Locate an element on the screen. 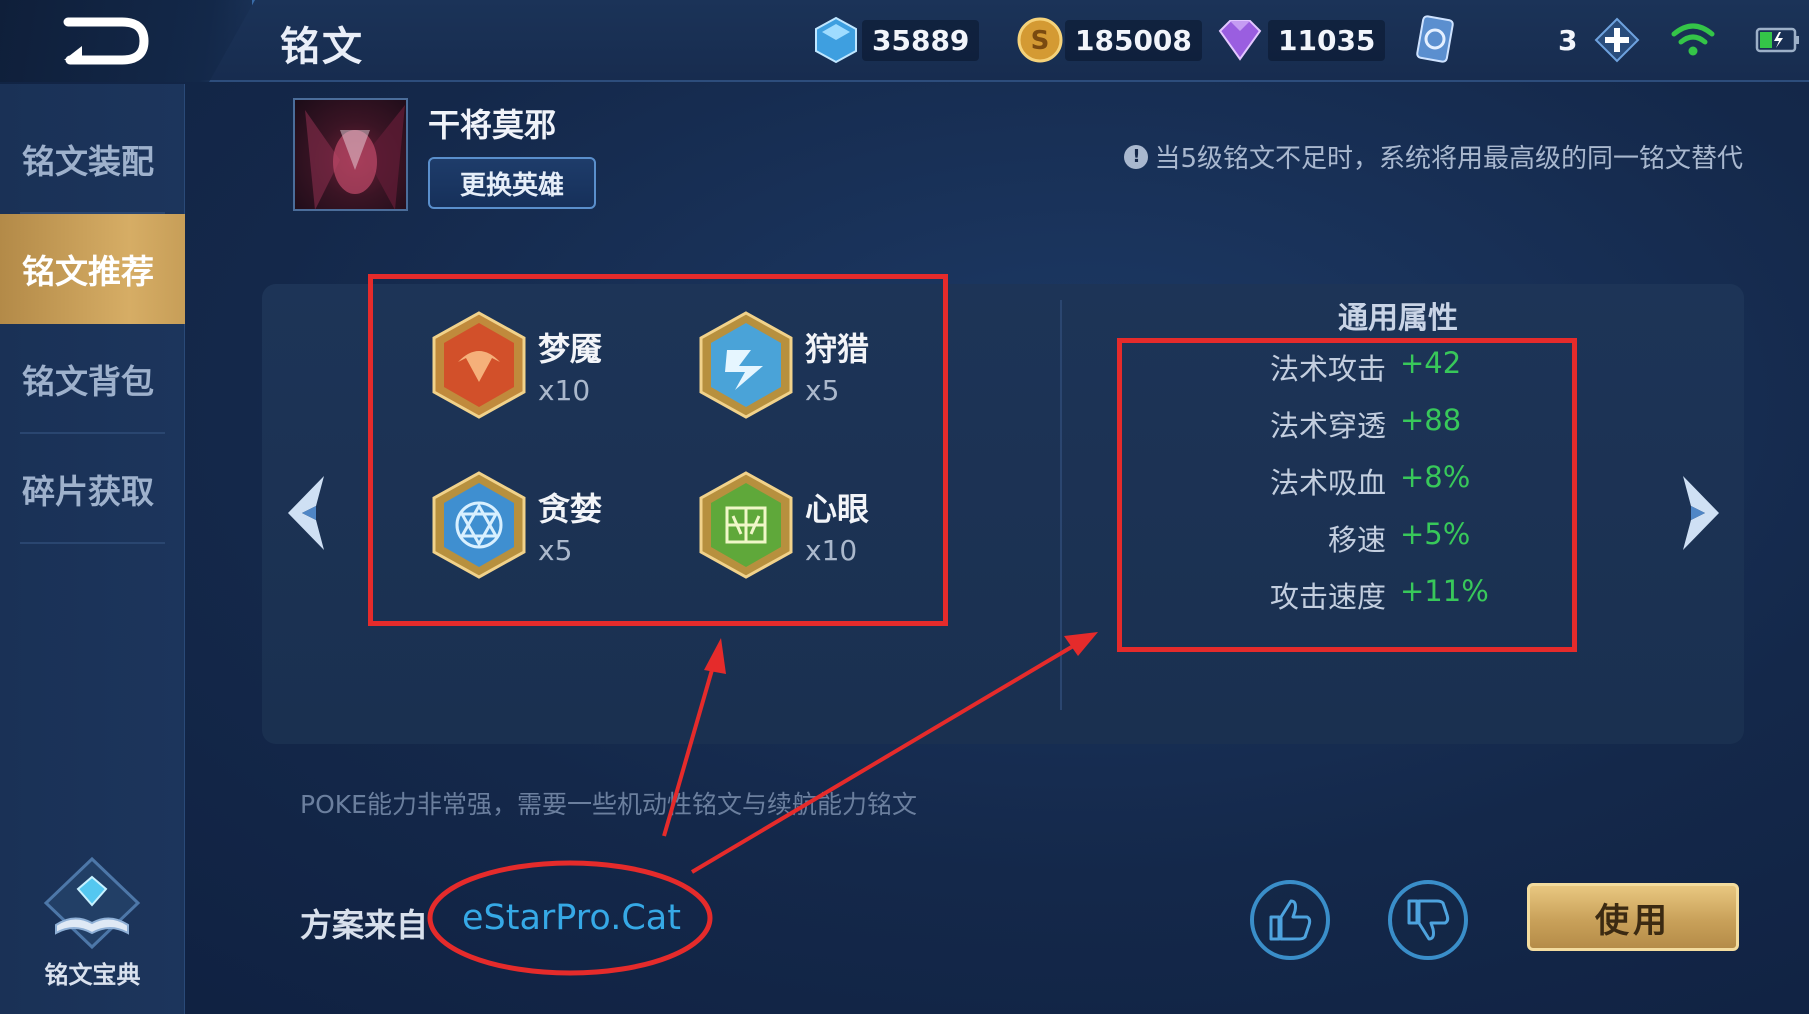  thumbs-up-icon is located at coordinates (1290, 920).